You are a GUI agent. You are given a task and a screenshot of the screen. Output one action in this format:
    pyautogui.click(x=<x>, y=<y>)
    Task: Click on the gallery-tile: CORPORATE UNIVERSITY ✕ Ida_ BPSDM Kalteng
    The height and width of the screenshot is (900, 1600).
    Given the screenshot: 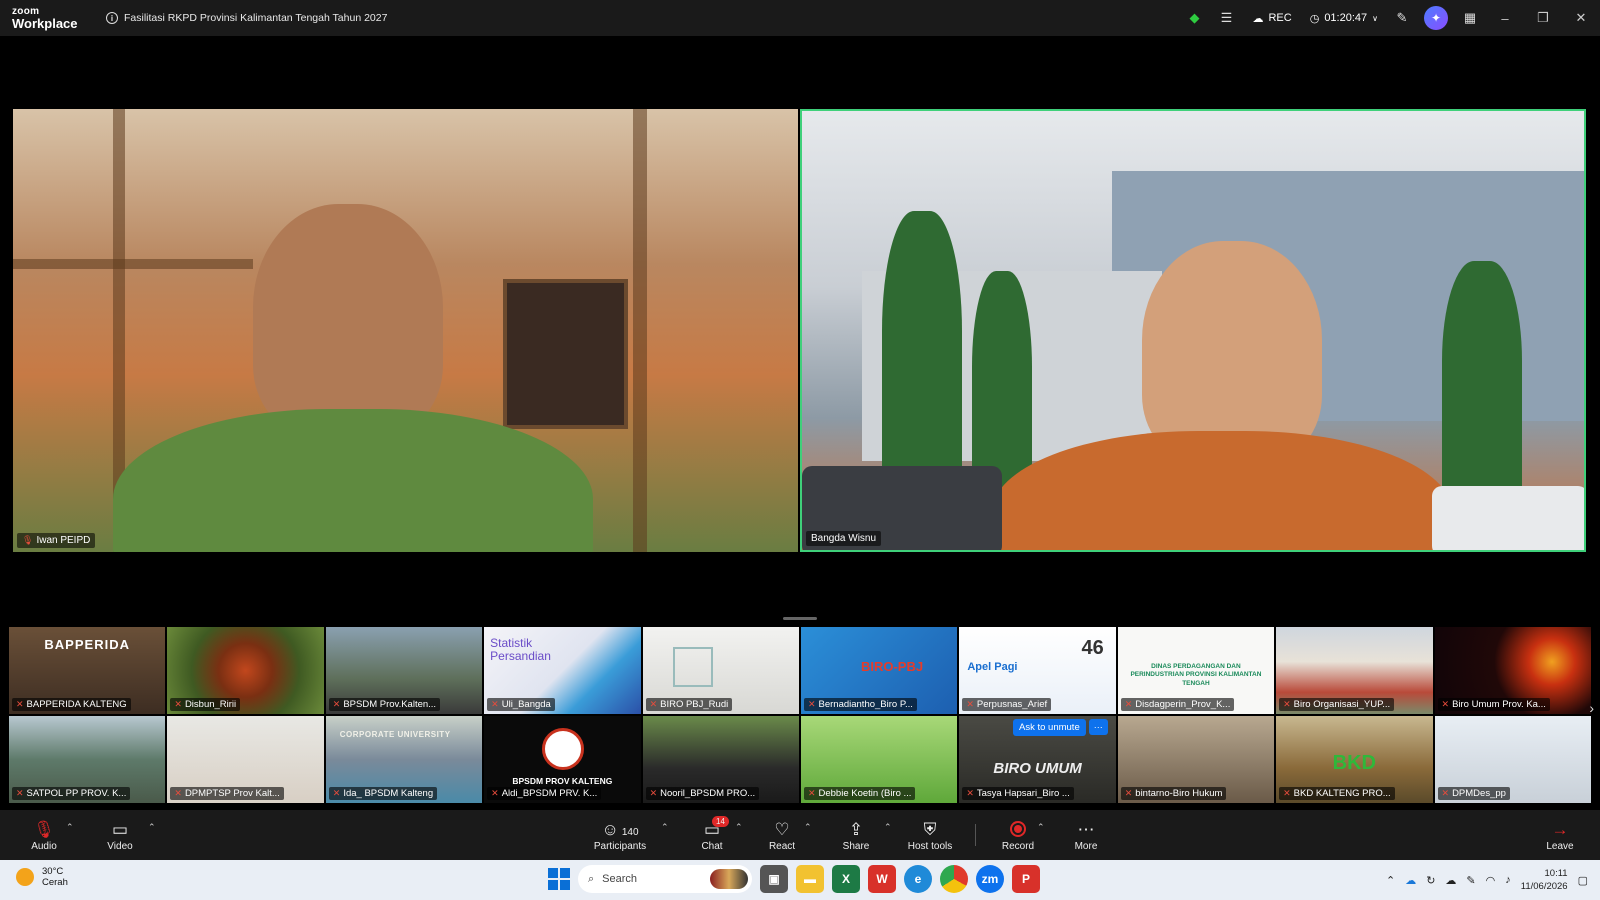 What is the action you would take?
    pyautogui.click(x=404, y=759)
    